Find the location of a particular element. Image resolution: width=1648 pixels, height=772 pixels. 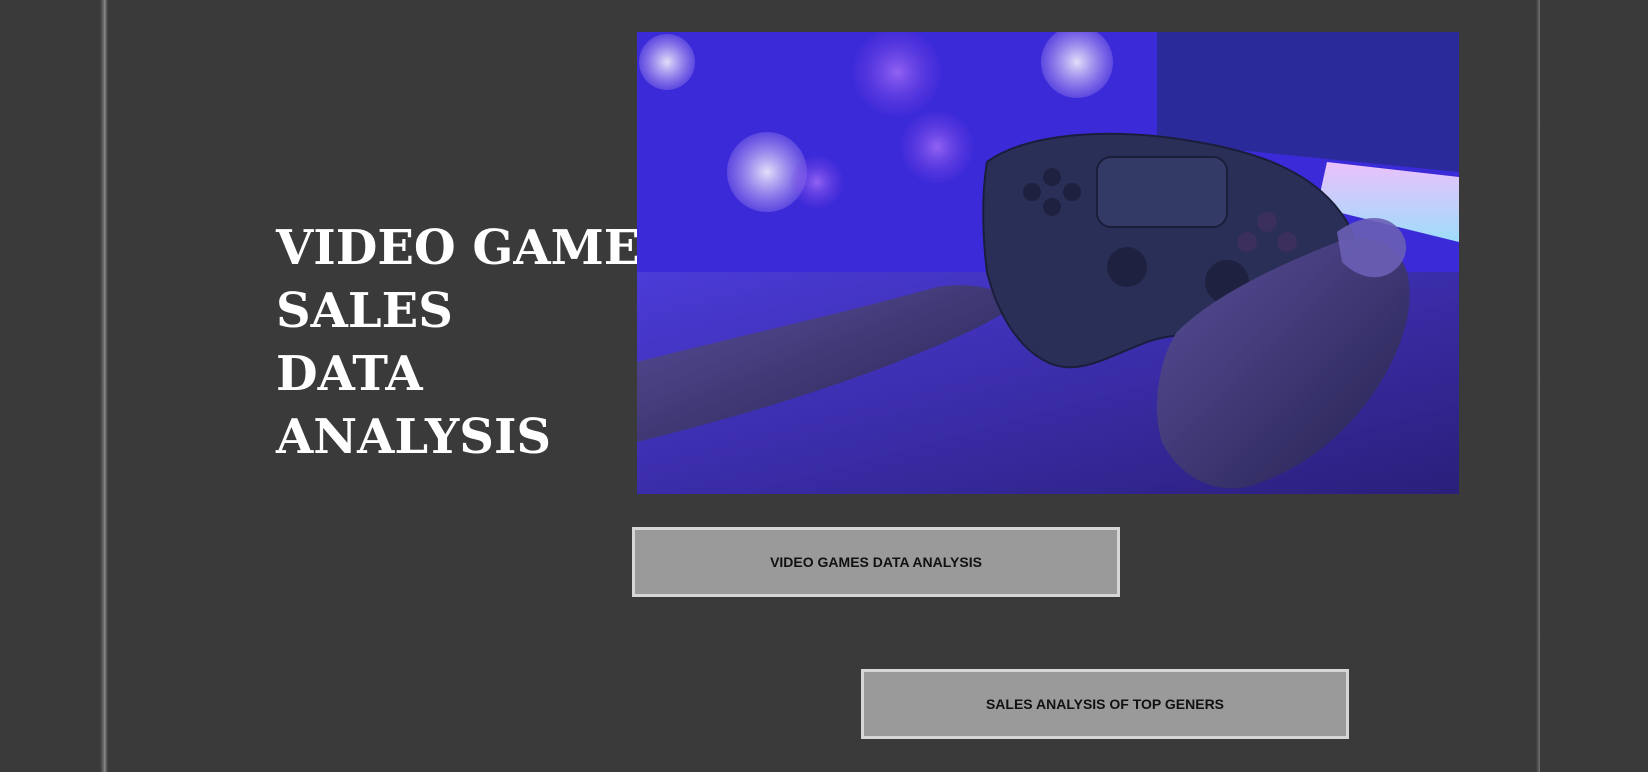

right-gutter is located at coordinates (1594, 386).